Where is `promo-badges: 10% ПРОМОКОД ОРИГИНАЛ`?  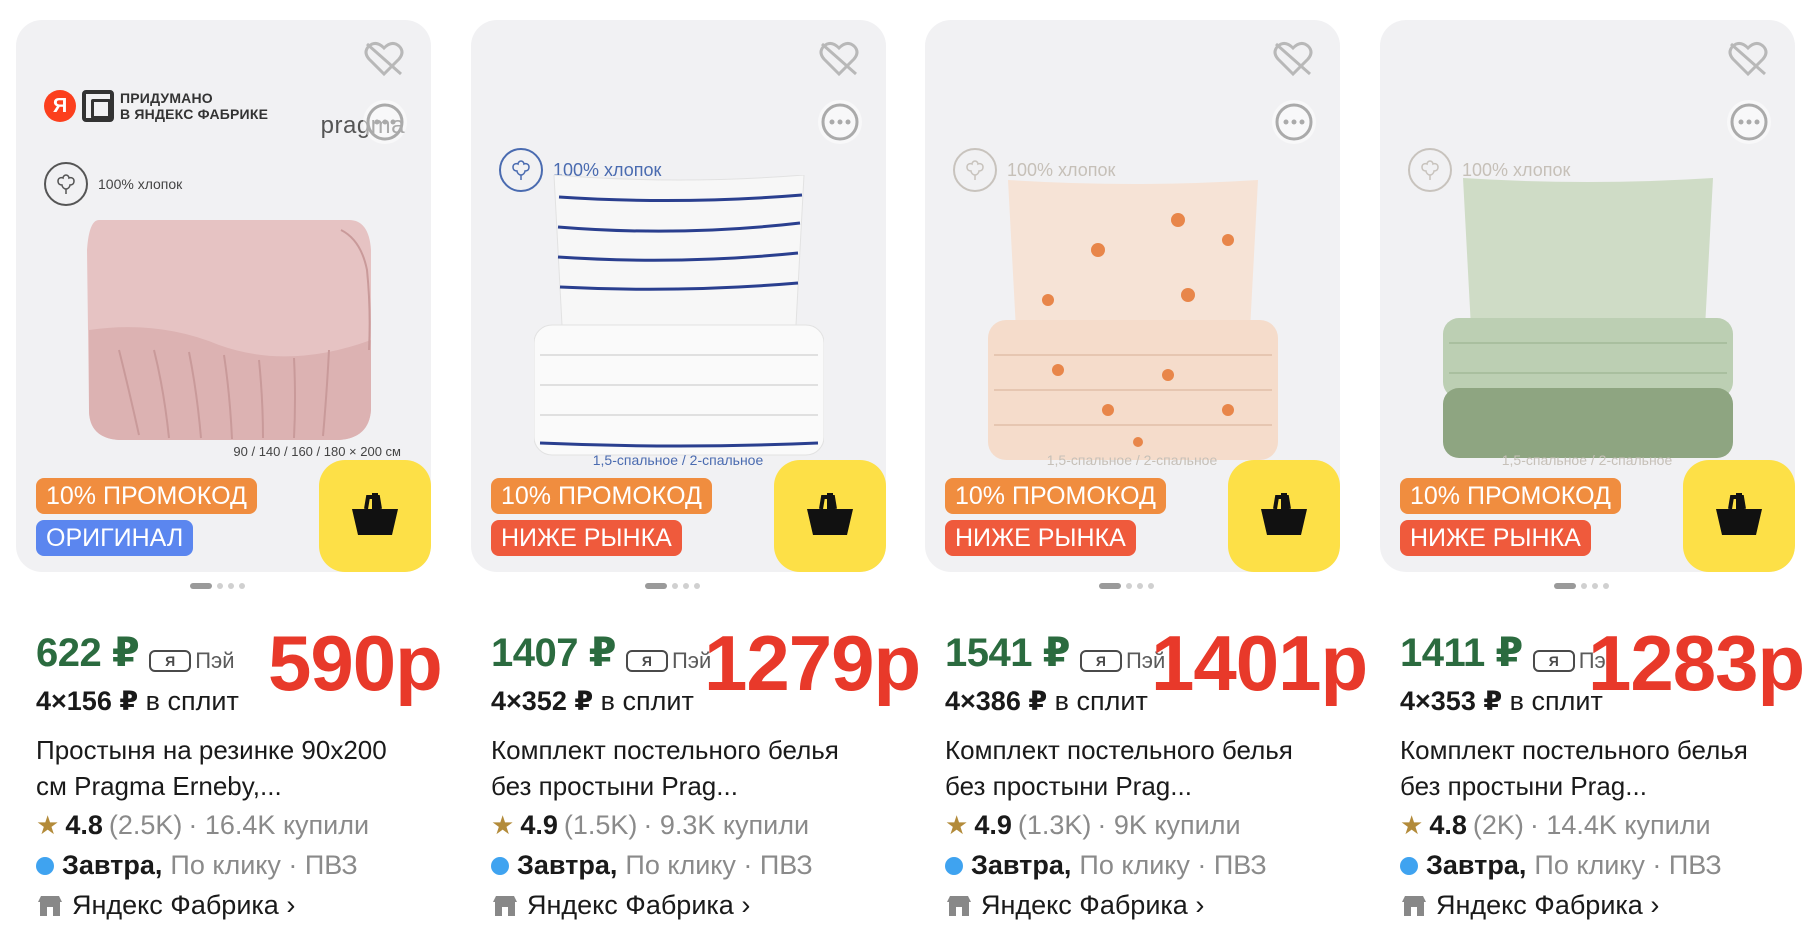 promo-badges: 10% ПРОМОКОД ОРИГИНАЛ is located at coordinates (146, 517).